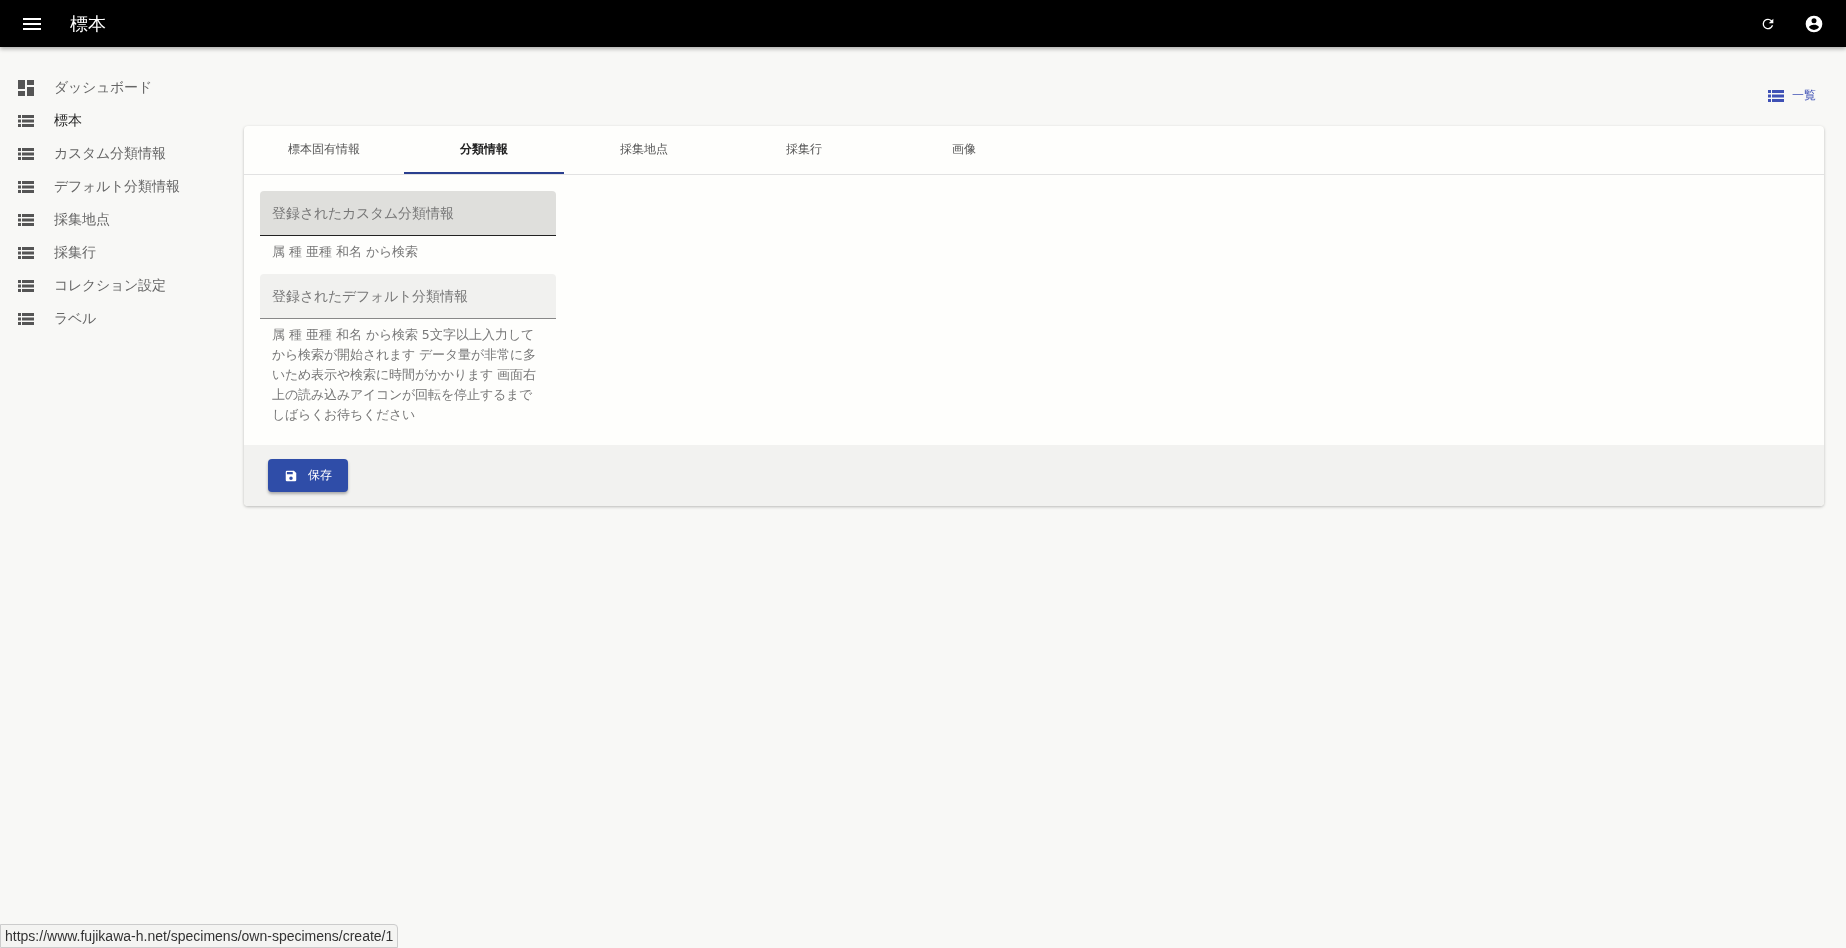  What do you see at coordinates (114, 318) in the screenshot?
I see `sidebar-item: ラベル` at bounding box center [114, 318].